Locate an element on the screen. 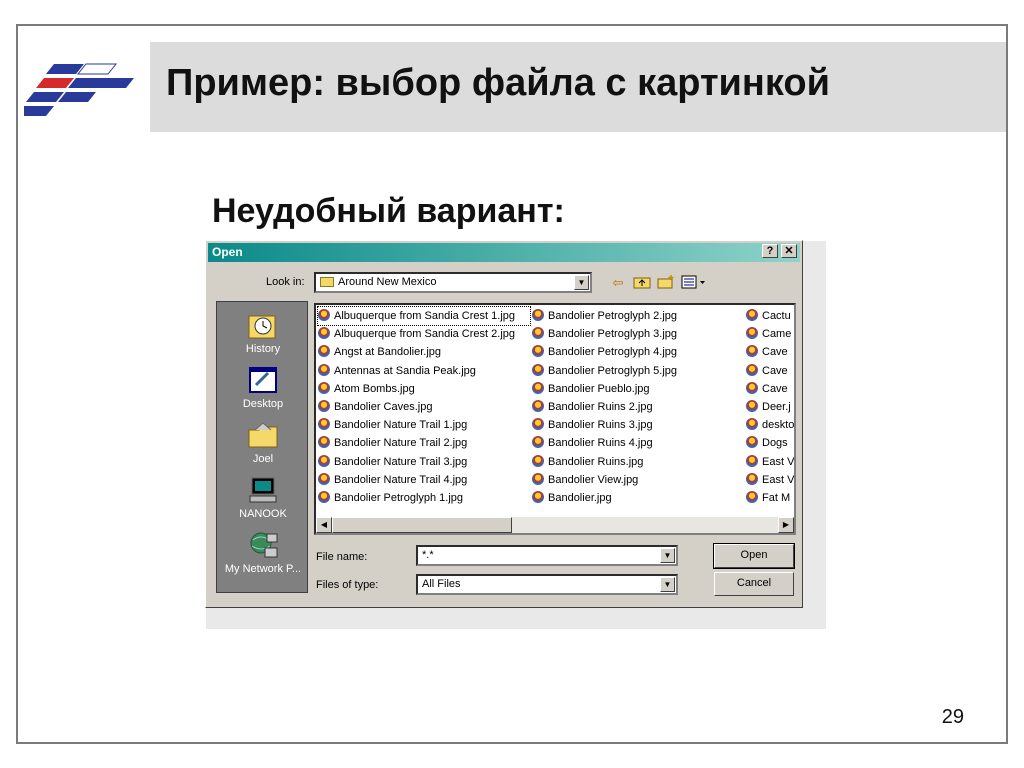 This screenshot has width=1024, height=768. file-item: Bandolier Petroglyph 1.jpg is located at coordinates (424, 498).